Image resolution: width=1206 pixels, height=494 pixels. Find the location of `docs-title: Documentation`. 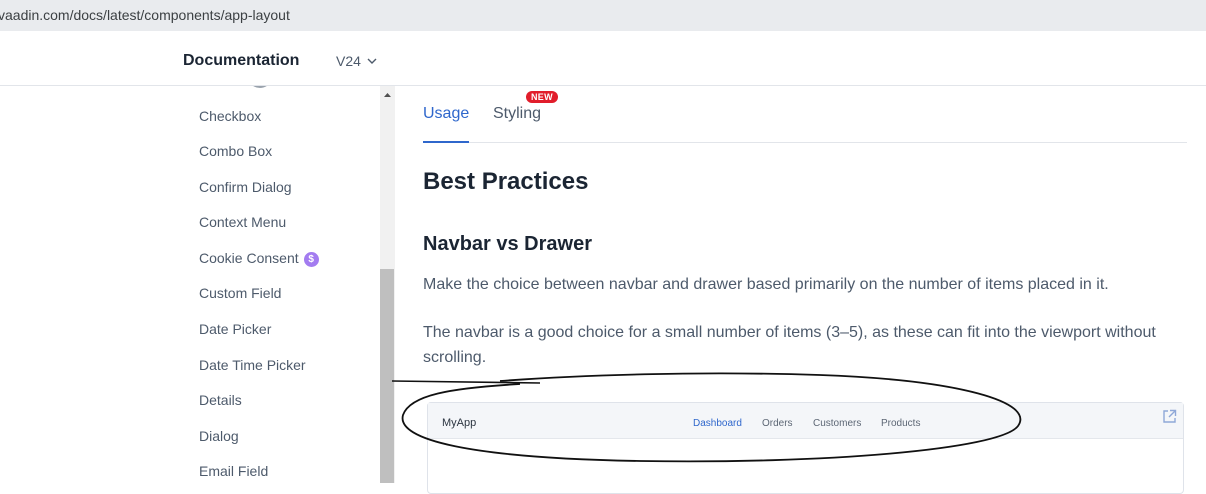

docs-title: Documentation is located at coordinates (241, 61).